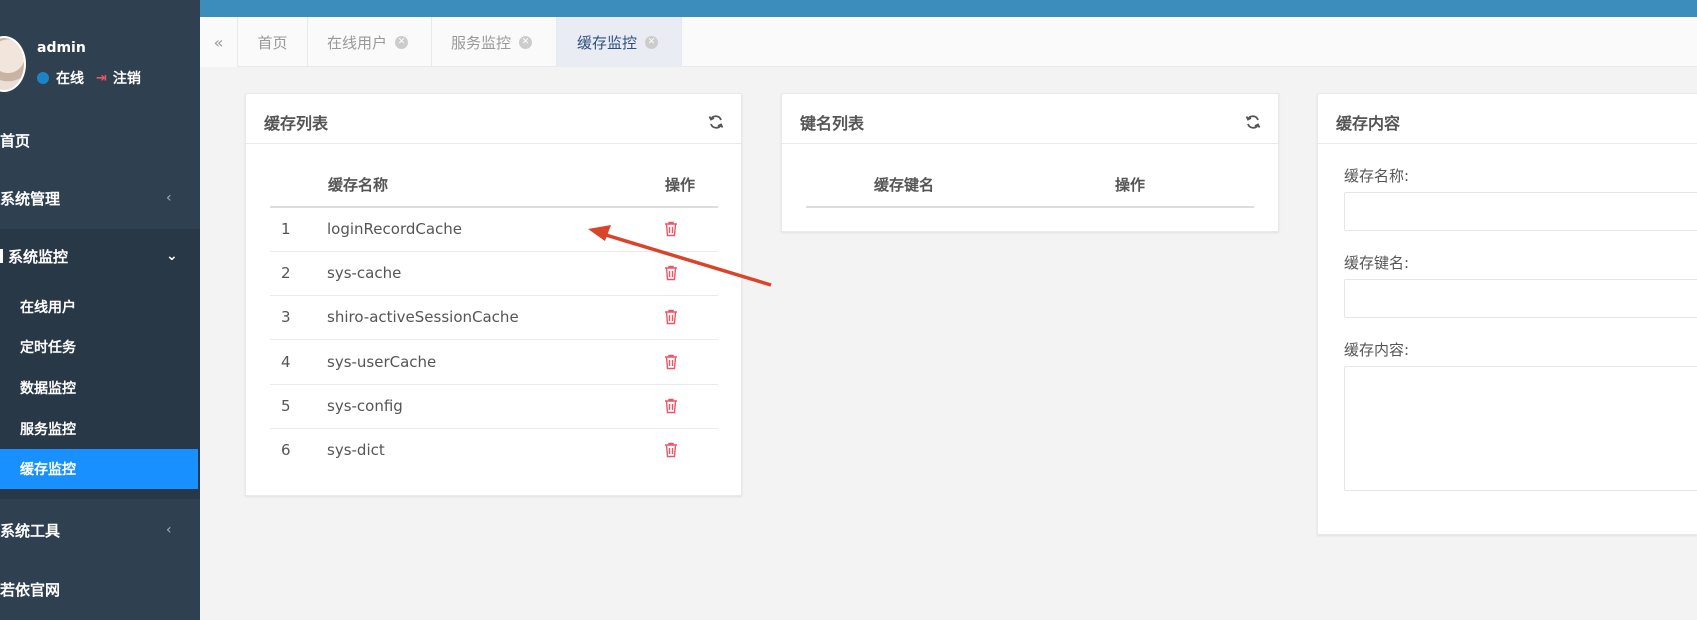 The height and width of the screenshot is (620, 1697). Describe the element at coordinates (381, 362) in the screenshot. I see `cache-name: sys-userCache` at that location.